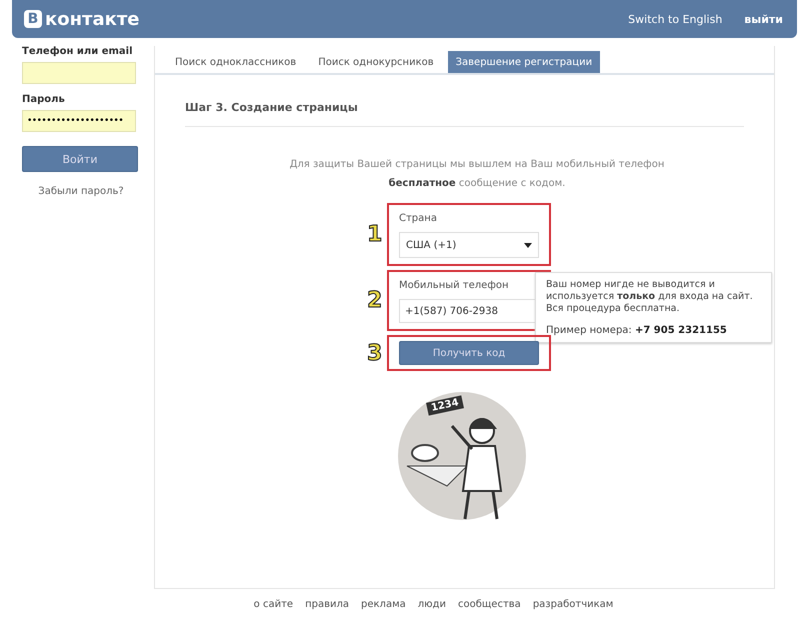  I want to click on header-link: Switch to English, so click(675, 19).